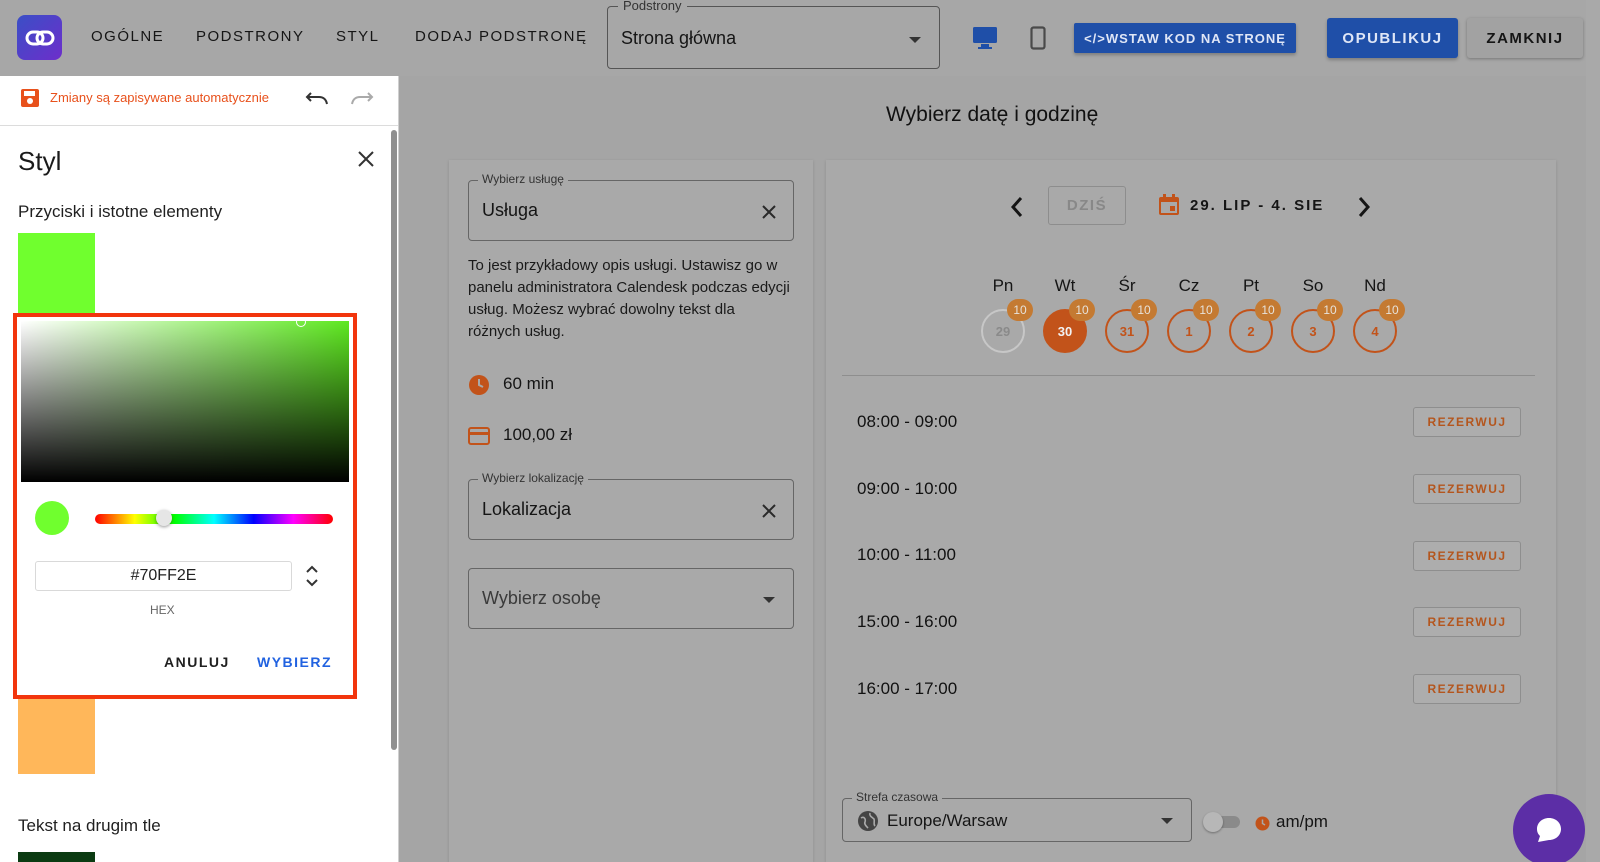 Image resolution: width=1600 pixels, height=862 pixels. I want to click on timezone-value: Europe/Warsaw, so click(947, 820).